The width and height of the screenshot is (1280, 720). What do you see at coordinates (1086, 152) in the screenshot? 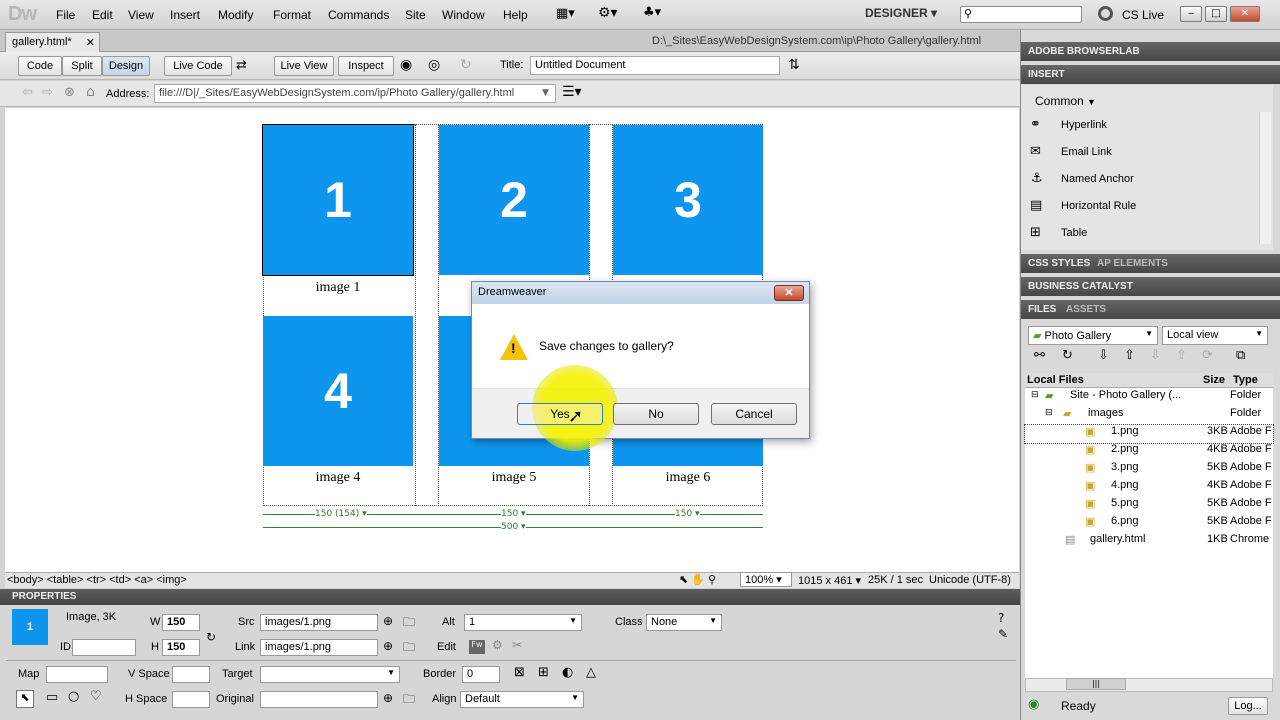
I see `insert-email-link: Email Link` at bounding box center [1086, 152].